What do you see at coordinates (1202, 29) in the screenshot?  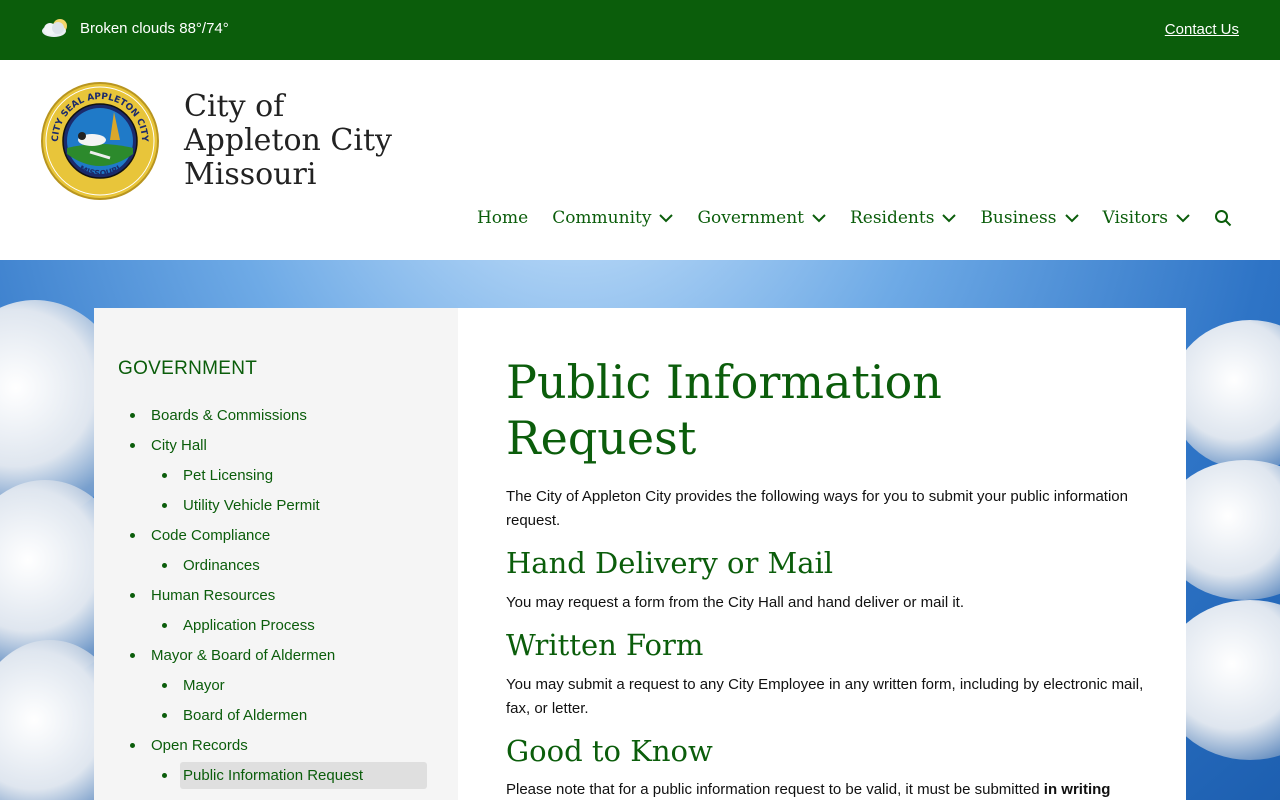 I see `contact-us-link: Contact Us` at bounding box center [1202, 29].